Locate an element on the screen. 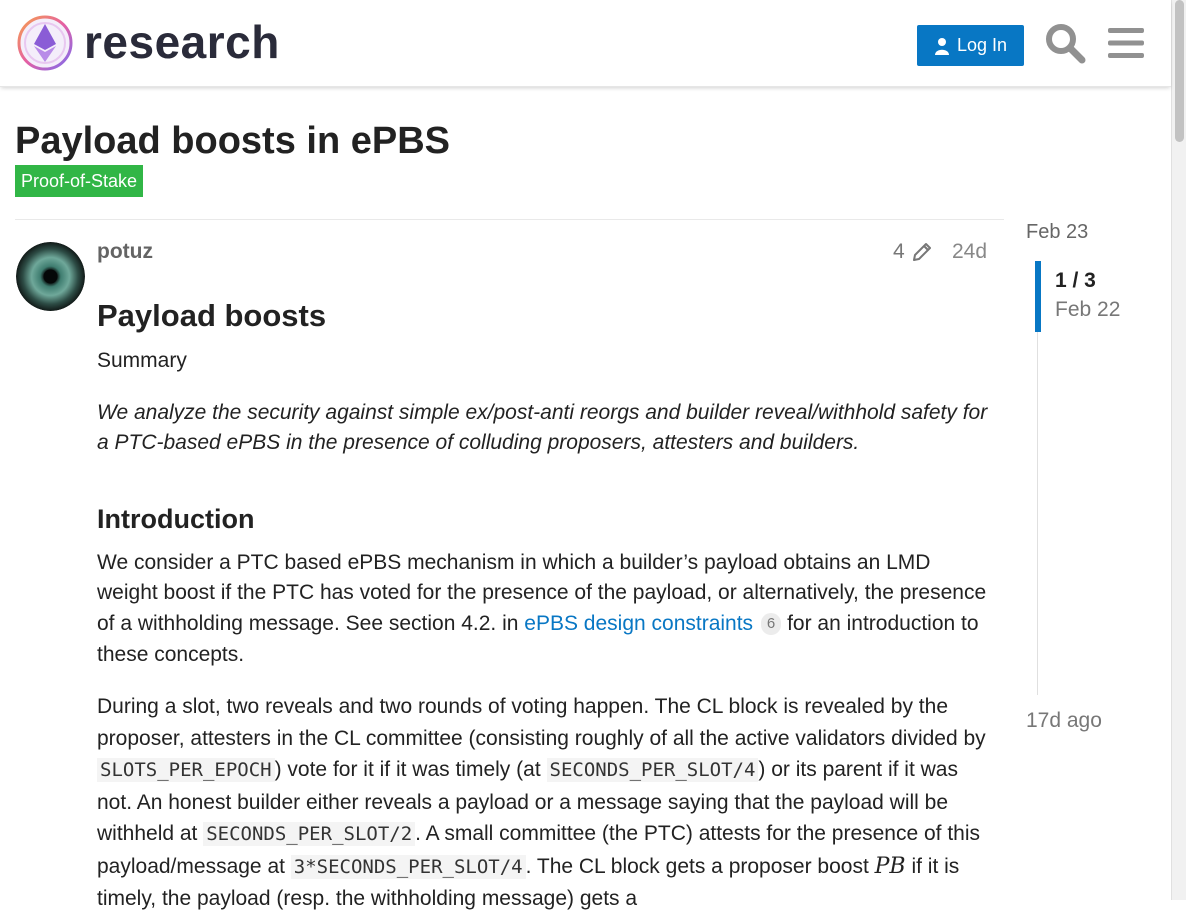 This screenshot has width=1186, height=915. page-scrollbar is located at coordinates (1178, 450).